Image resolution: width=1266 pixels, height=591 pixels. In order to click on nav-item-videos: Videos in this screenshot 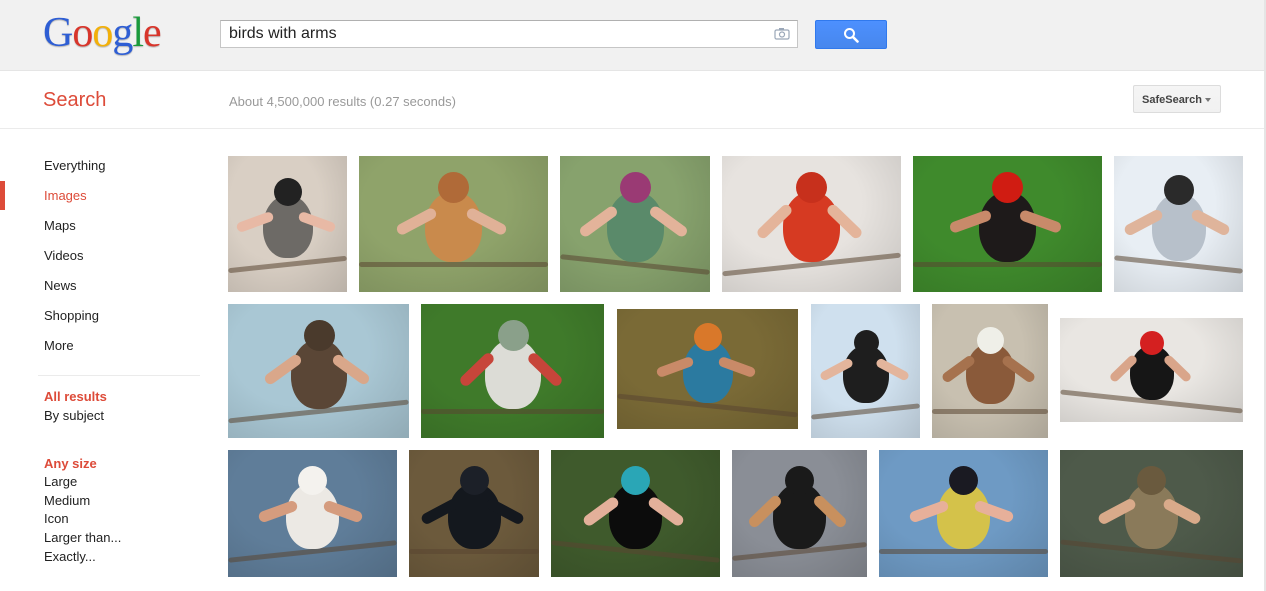, I will do `click(64, 255)`.